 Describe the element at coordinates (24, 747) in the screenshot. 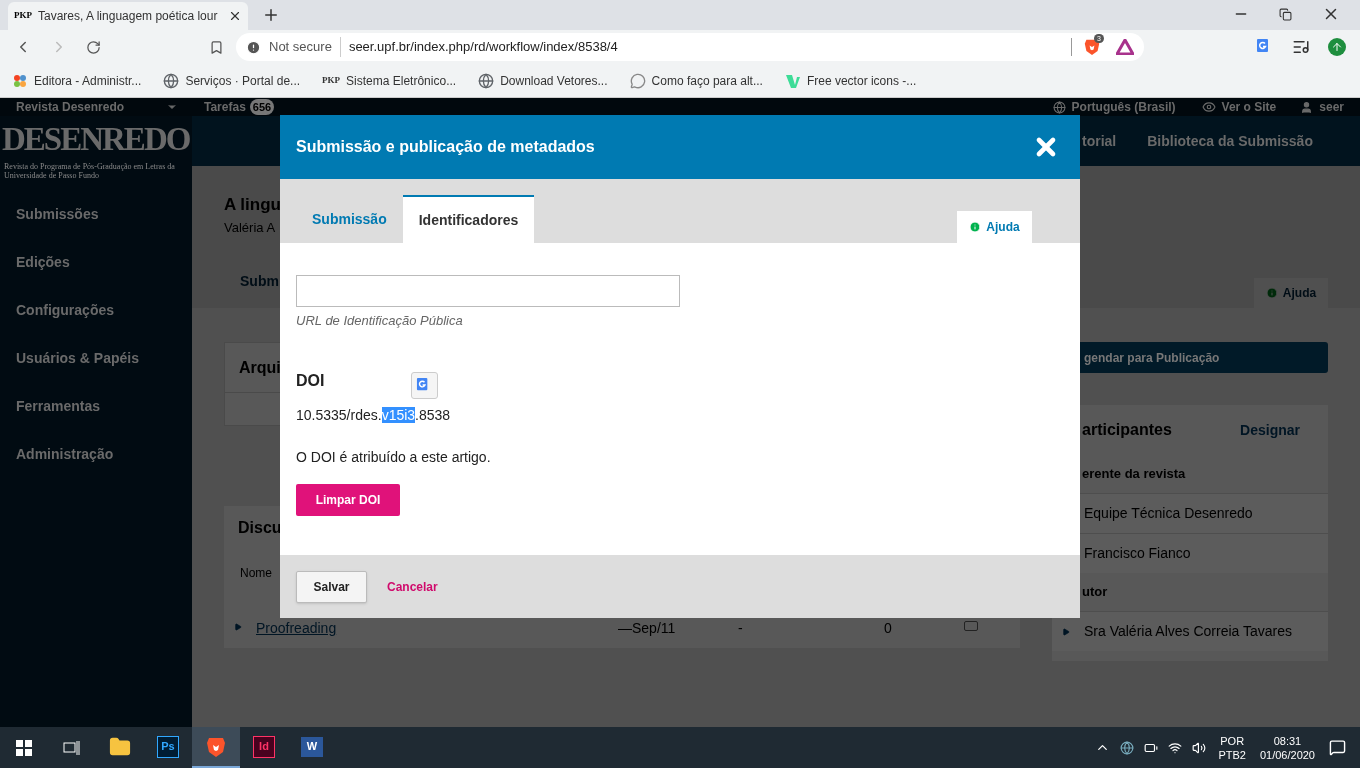

I see `windows-icon` at that location.